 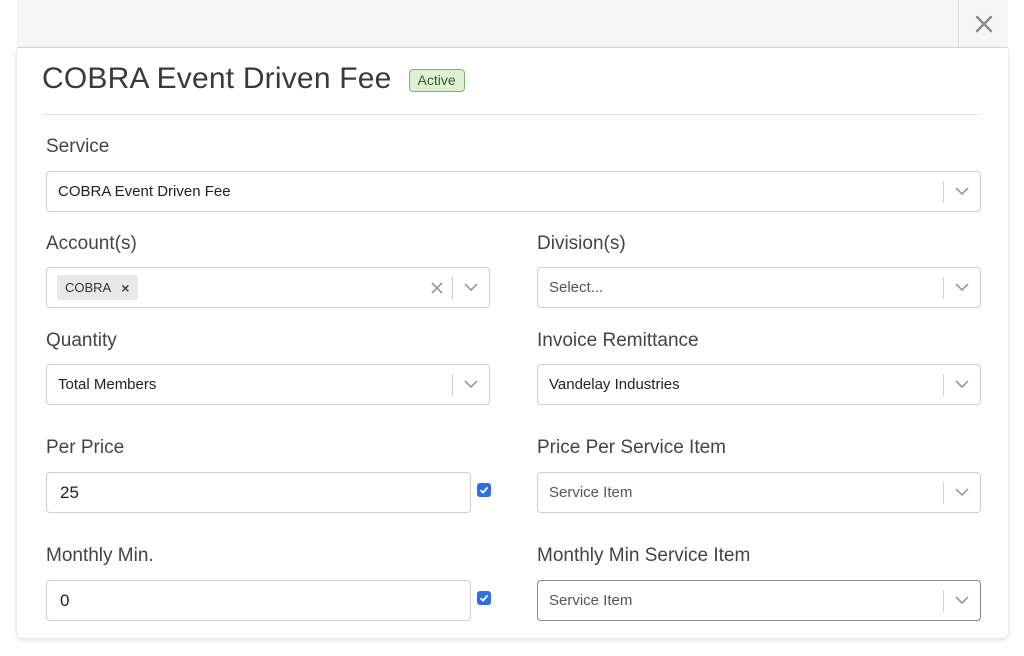 What do you see at coordinates (512, 24) in the screenshot?
I see `modal-header` at bounding box center [512, 24].